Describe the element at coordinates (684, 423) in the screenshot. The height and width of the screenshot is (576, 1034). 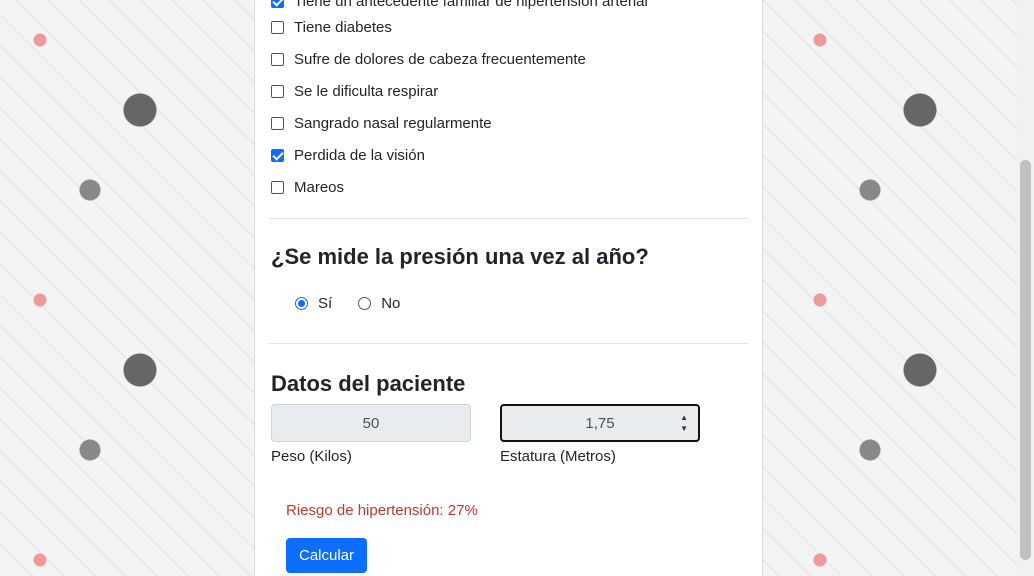
I see `number-spinner-icon: ▲ ▼` at that location.